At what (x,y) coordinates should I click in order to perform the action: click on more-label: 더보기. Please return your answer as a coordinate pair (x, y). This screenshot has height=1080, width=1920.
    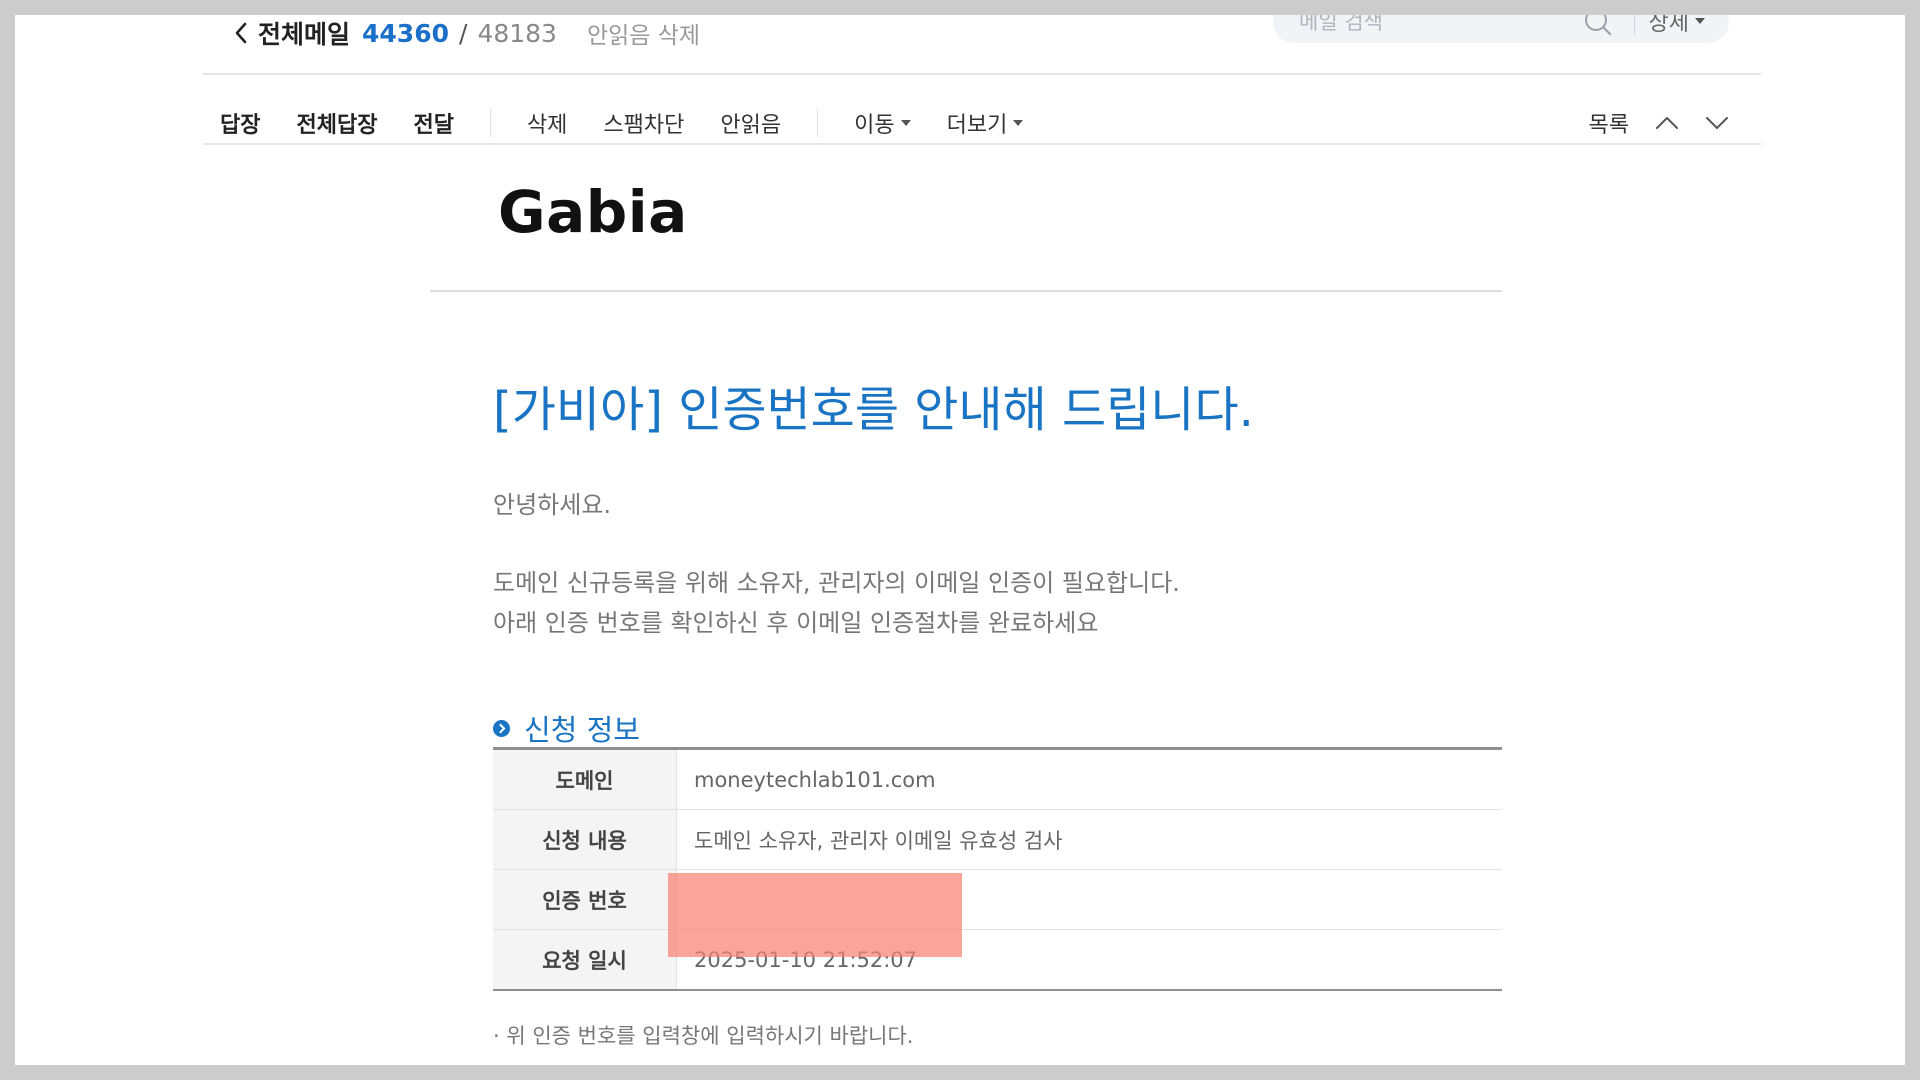
    Looking at the image, I should click on (977, 125).